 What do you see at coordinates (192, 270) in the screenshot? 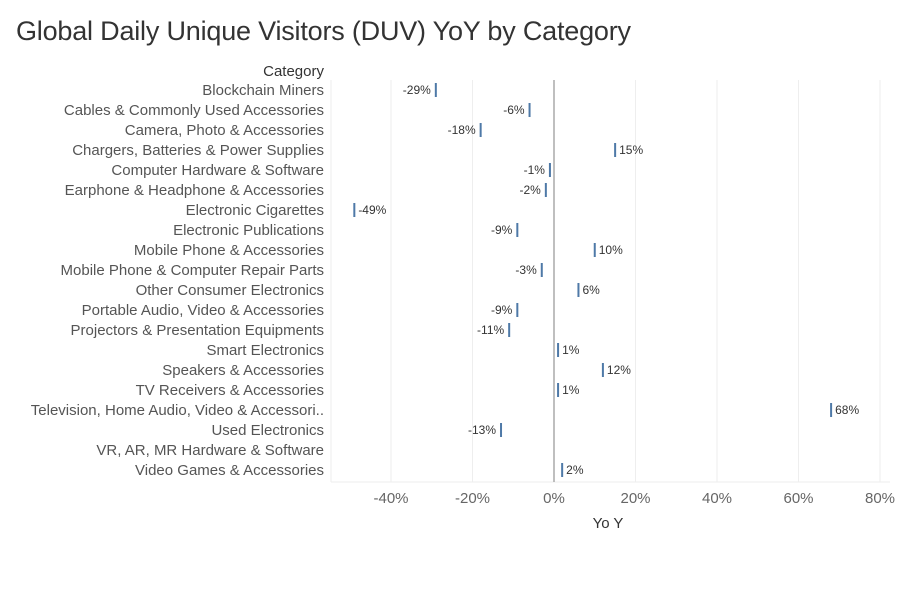
I see `category-label: Mobile Phone & Computer Repair Parts` at bounding box center [192, 270].